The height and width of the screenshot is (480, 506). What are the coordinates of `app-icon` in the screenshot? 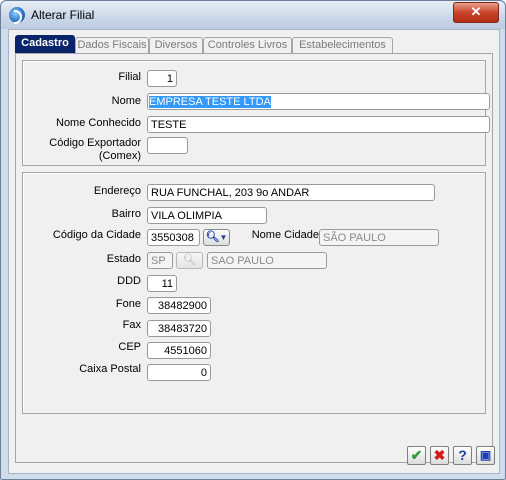 It's located at (17, 15).